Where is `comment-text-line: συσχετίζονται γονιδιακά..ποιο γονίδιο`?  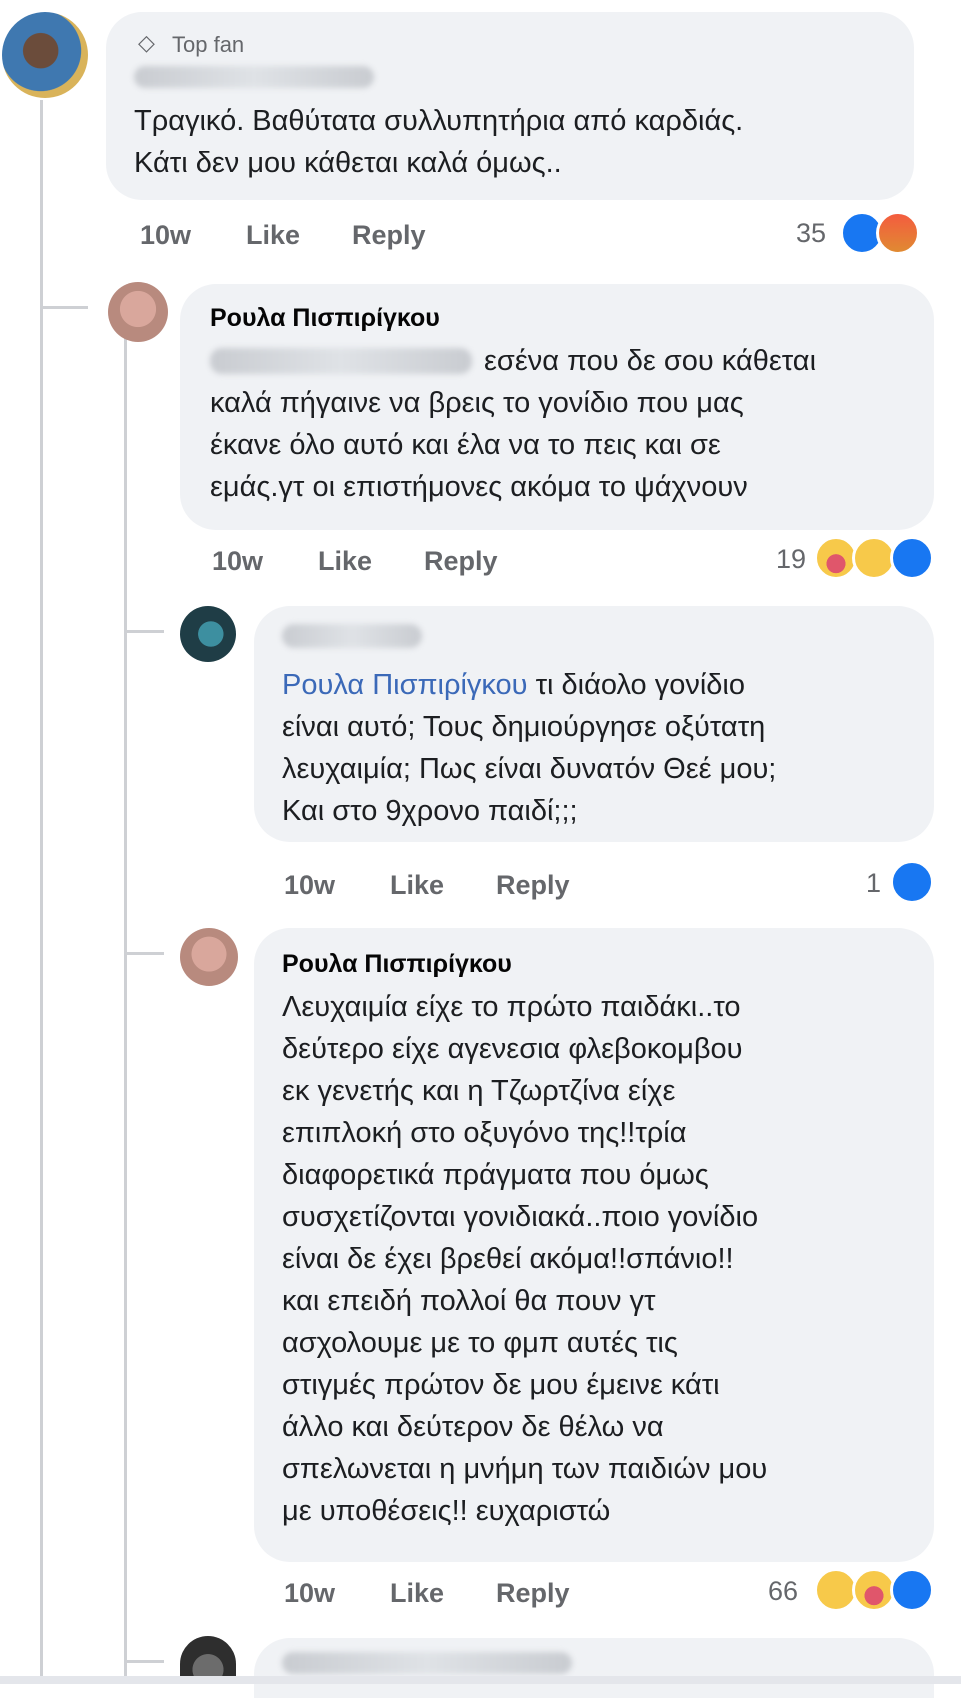
comment-text-line: συσχετίζονται γονιδιακά..ποιο γονίδιο is located at coordinates (520, 1217).